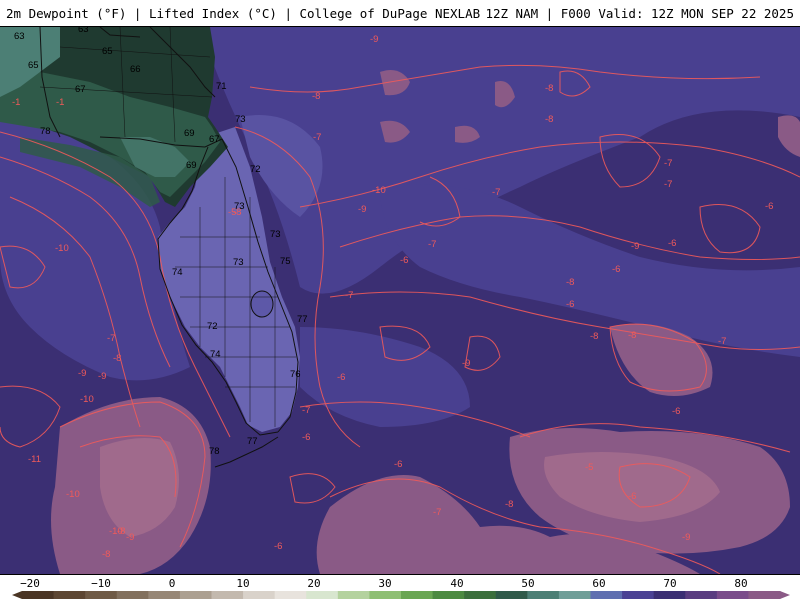 This screenshot has width=800, height=600. Describe the element at coordinates (34, 459) in the screenshot. I see `lifted-index-label: -11` at that location.